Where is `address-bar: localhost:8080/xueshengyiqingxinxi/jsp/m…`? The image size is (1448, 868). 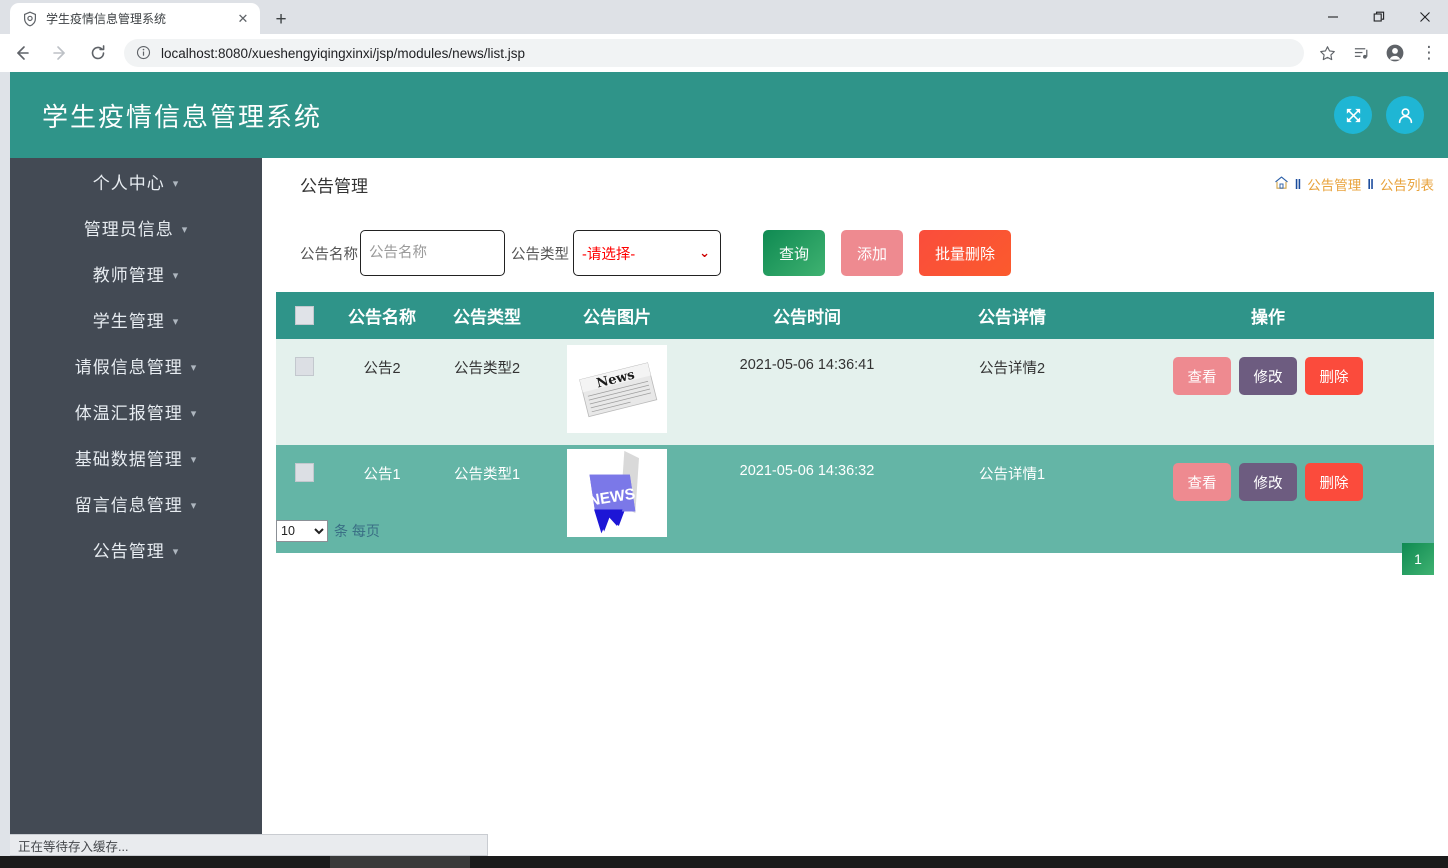
address-bar: localhost:8080/xueshengyiqingxinxi/jsp/m… is located at coordinates (714, 53).